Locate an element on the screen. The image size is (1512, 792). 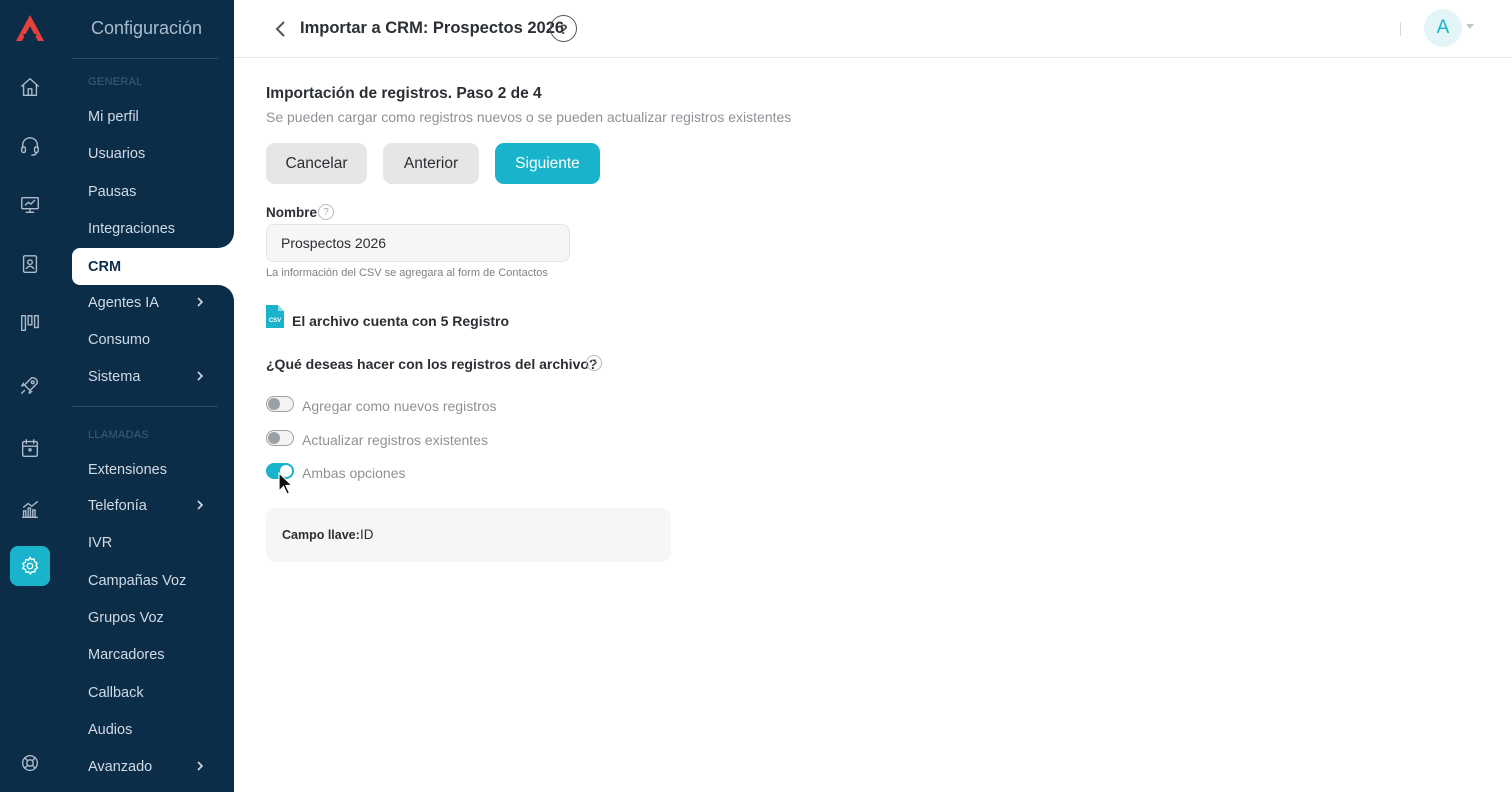
lifebuoy-icon is located at coordinates (30, 763).